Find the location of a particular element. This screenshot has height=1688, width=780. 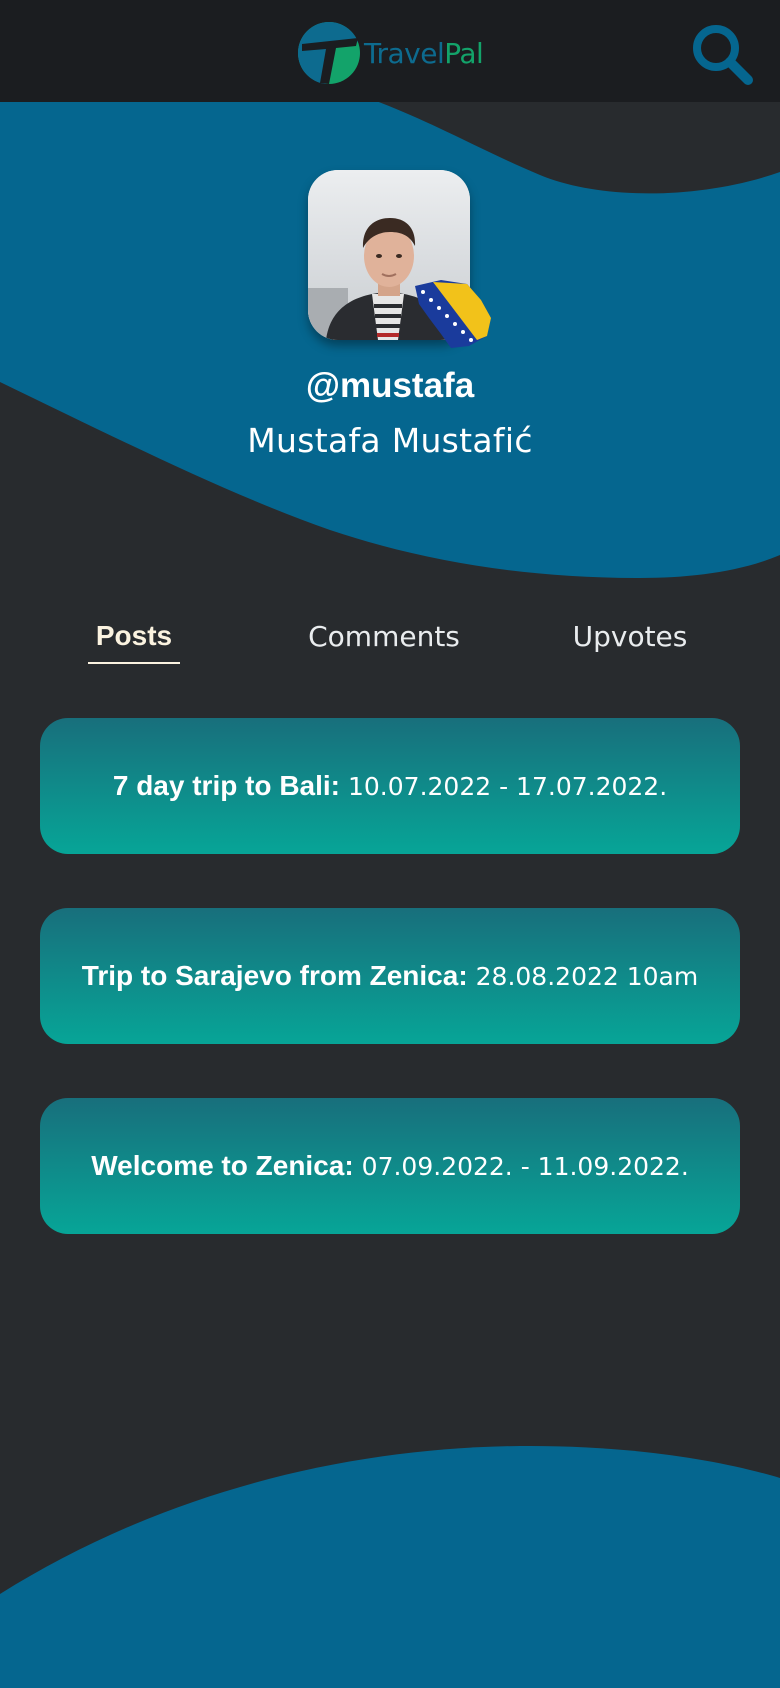

logo-text: TravelPal is located at coordinates (424, 53).